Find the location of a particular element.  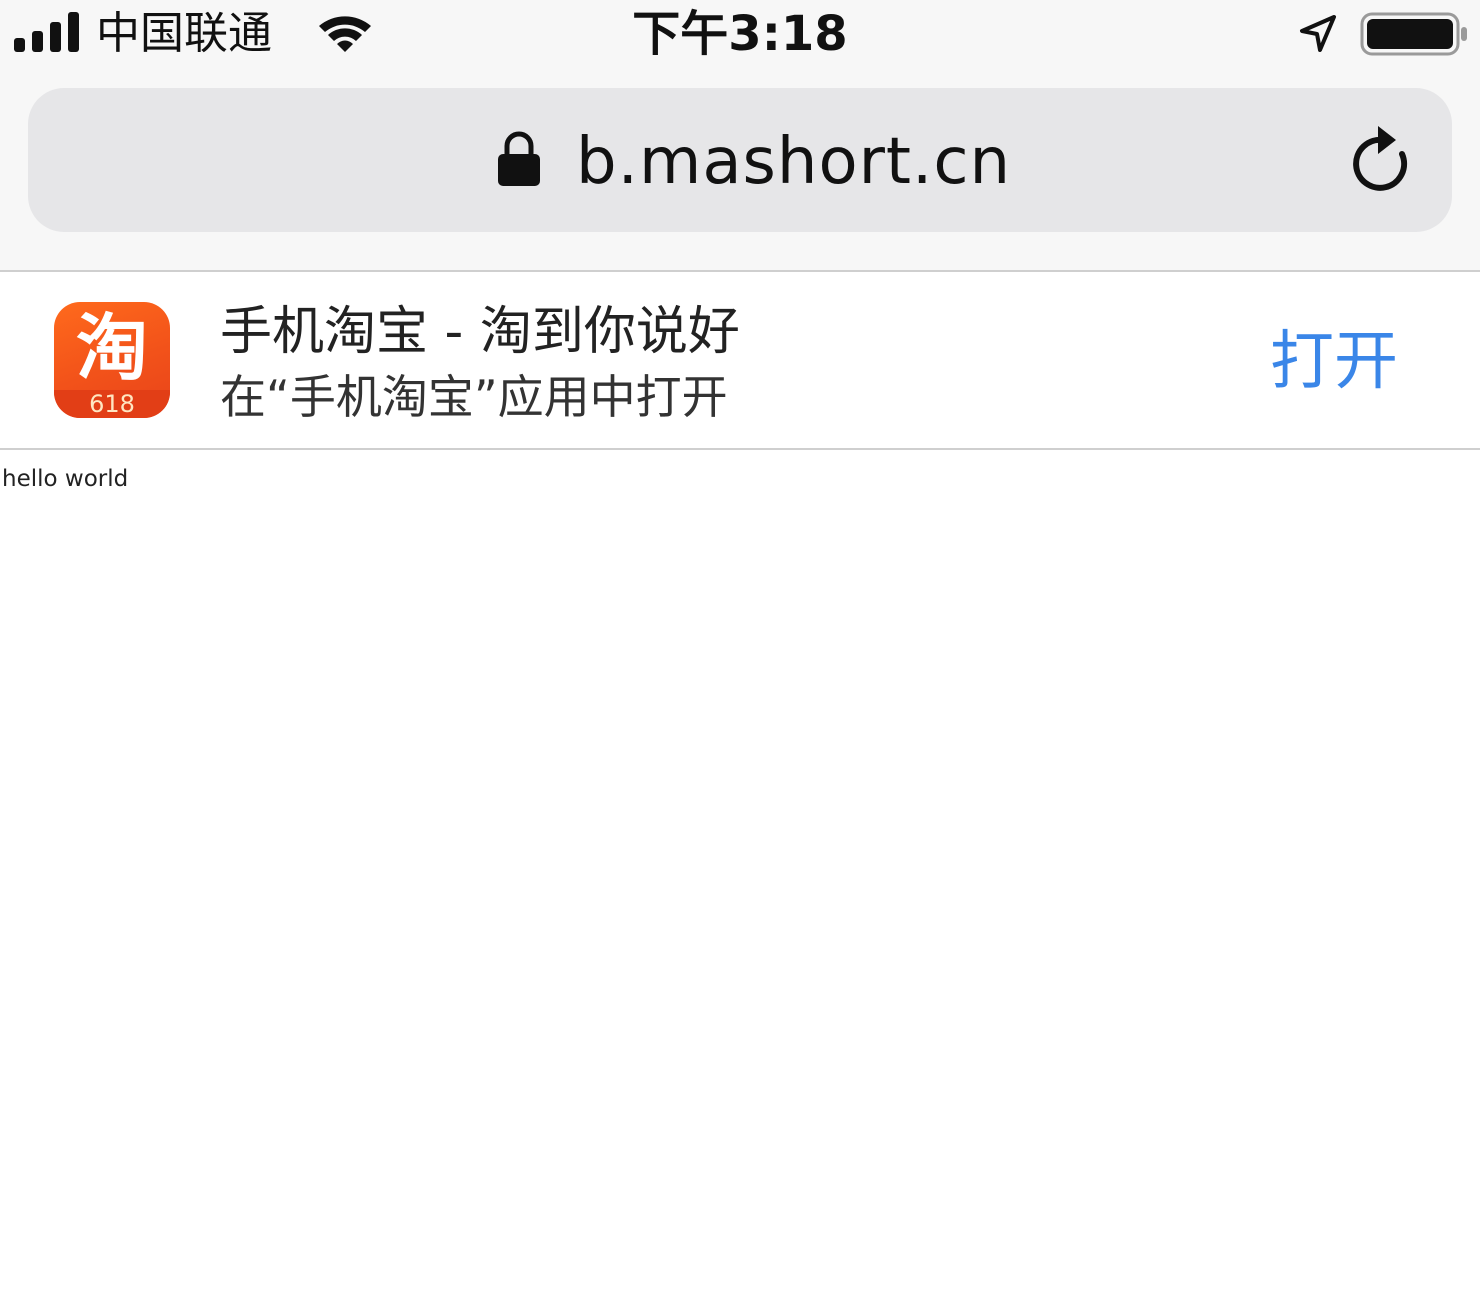

wifi-icon is located at coordinates (345, 34).